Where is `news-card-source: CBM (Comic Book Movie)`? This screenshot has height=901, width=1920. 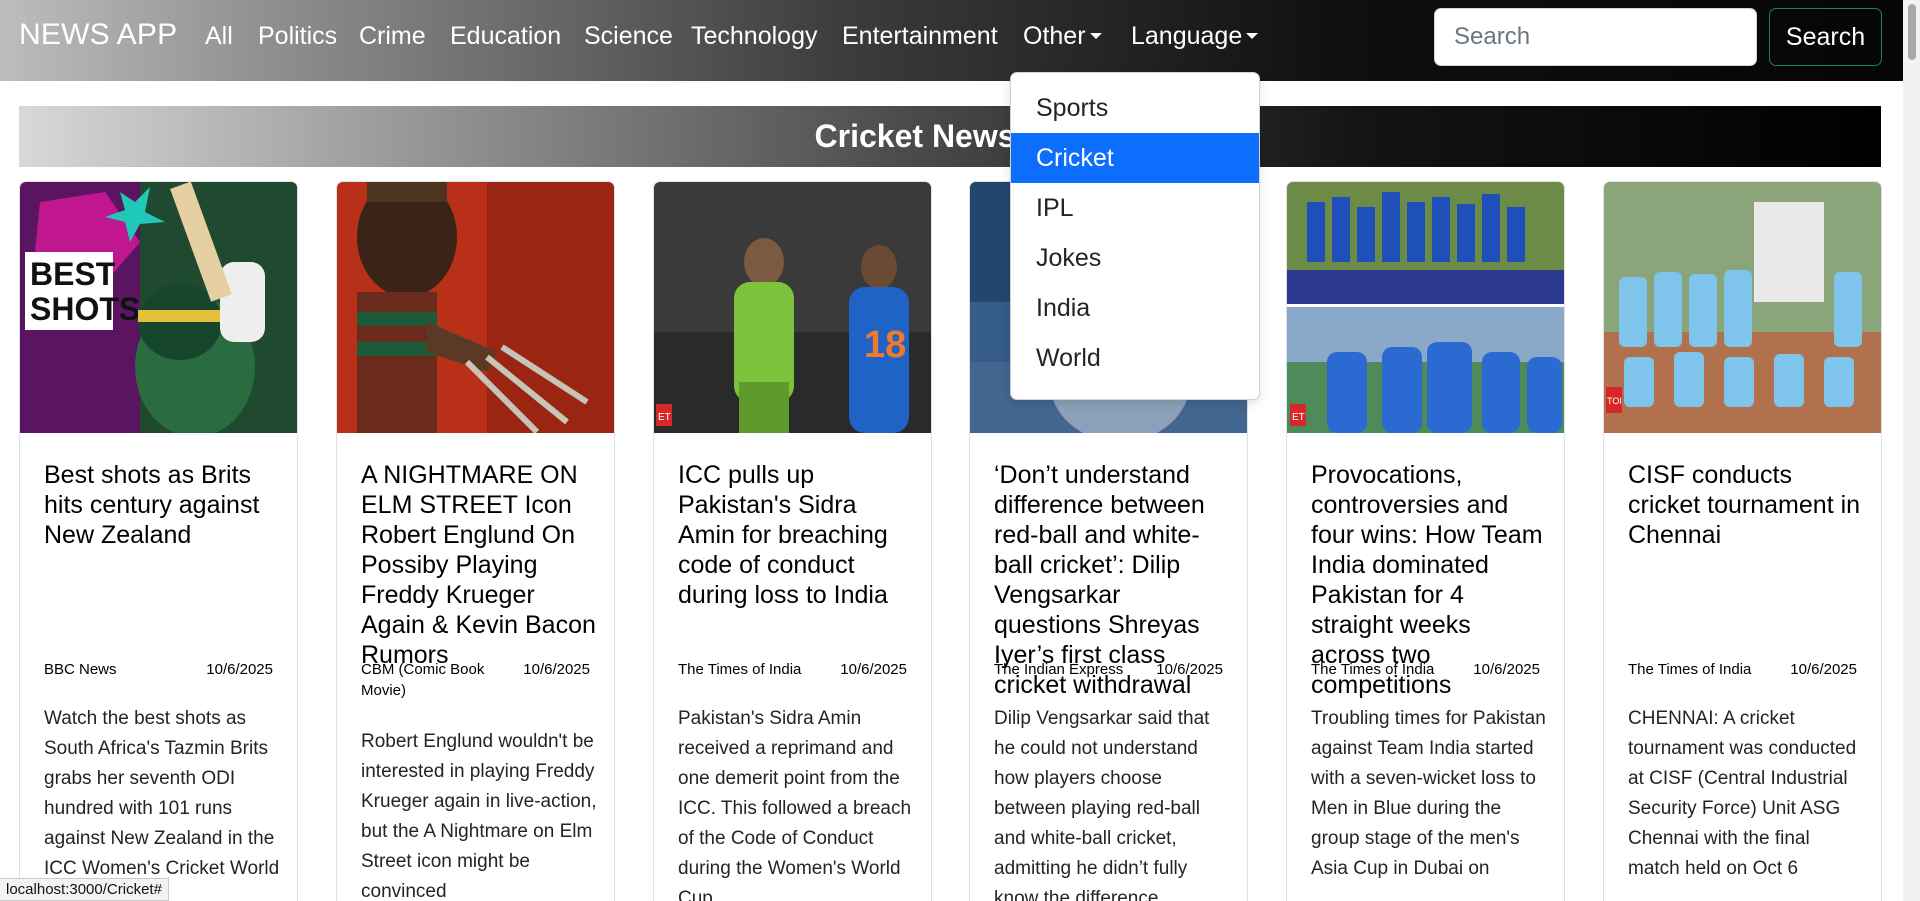 news-card-source: CBM (Comic Book Movie) is located at coordinates (423, 680).